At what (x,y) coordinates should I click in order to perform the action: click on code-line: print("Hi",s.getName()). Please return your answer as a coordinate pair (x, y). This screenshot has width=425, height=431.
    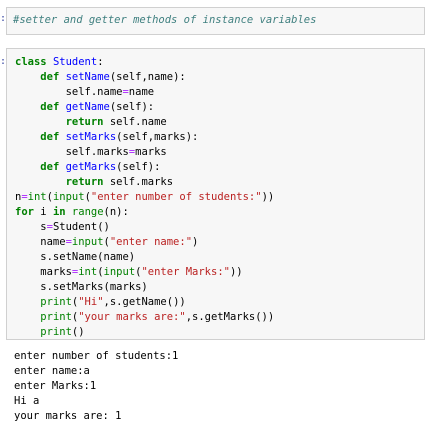
    Looking at the image, I should click on (215, 302).